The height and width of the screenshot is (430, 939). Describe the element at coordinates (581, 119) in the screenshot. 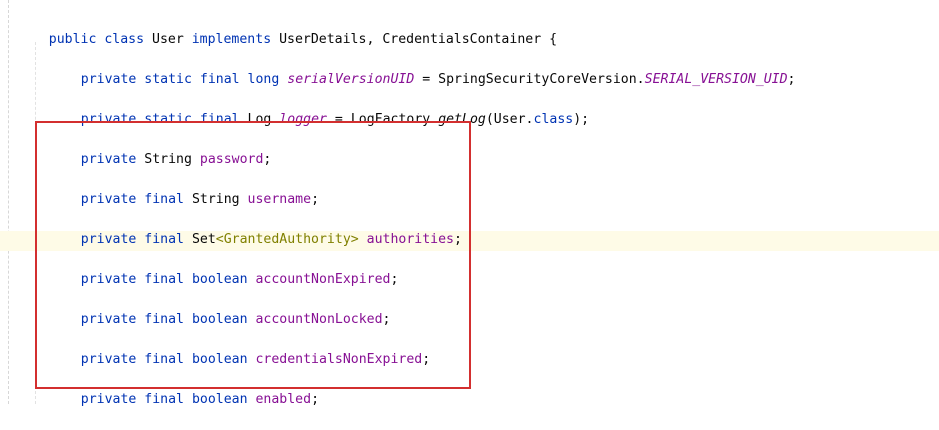

I see `close-paren: );` at that location.